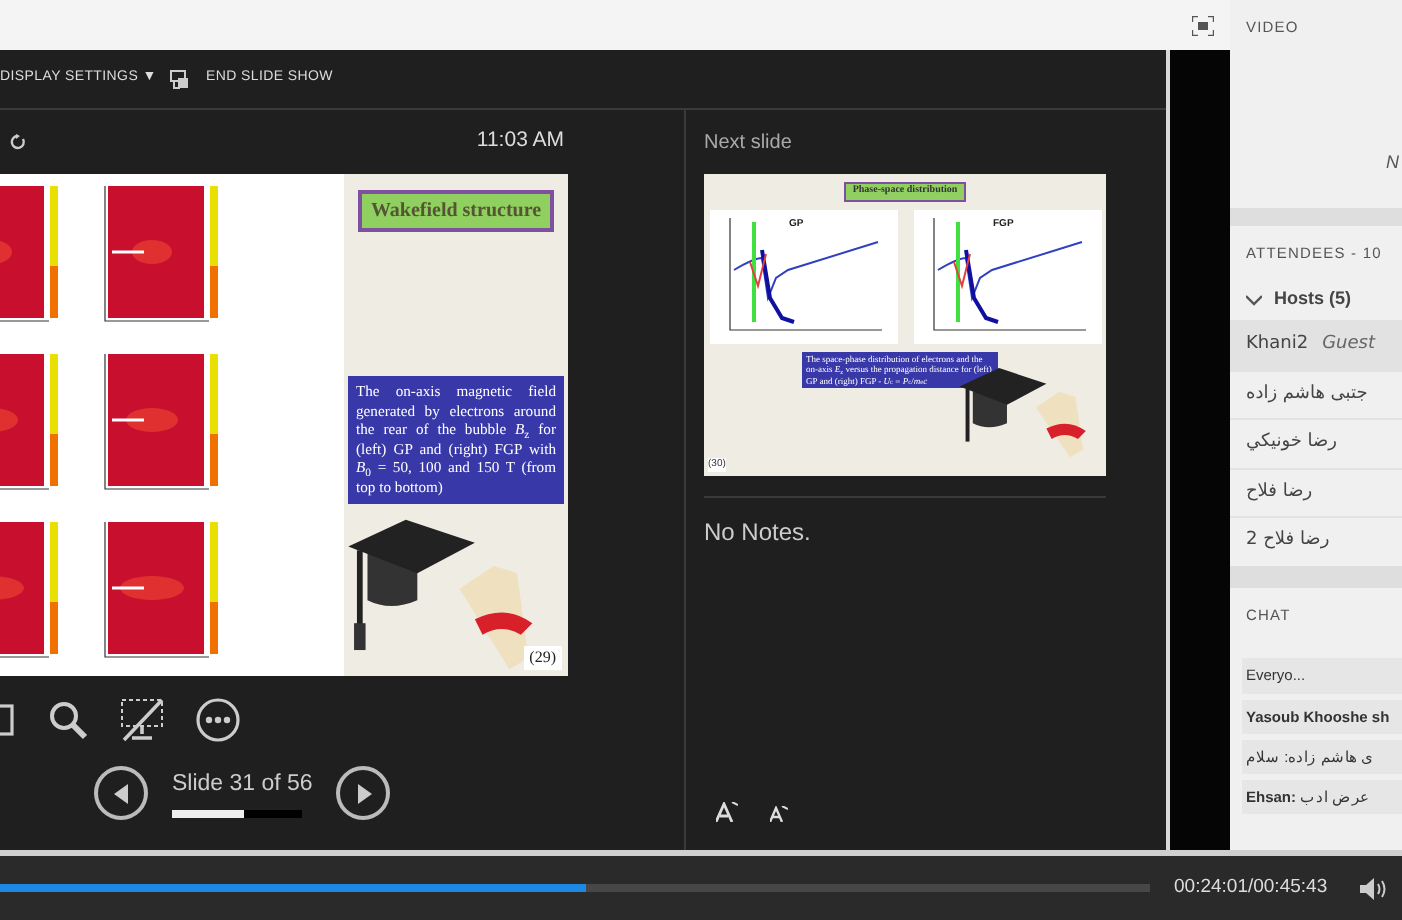 The height and width of the screenshot is (920, 1402). Describe the element at coordinates (1288, 541) in the screenshot. I see `attendee-name: رضا فلاح 2` at that location.